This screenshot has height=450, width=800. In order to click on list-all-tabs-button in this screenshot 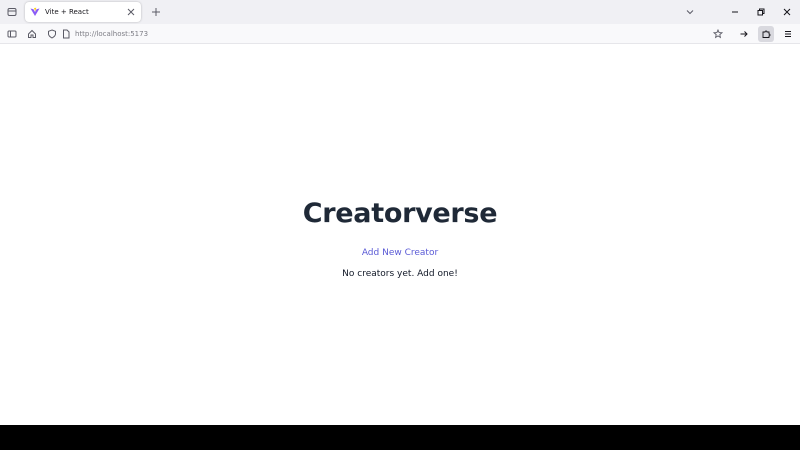, I will do `click(690, 12)`.